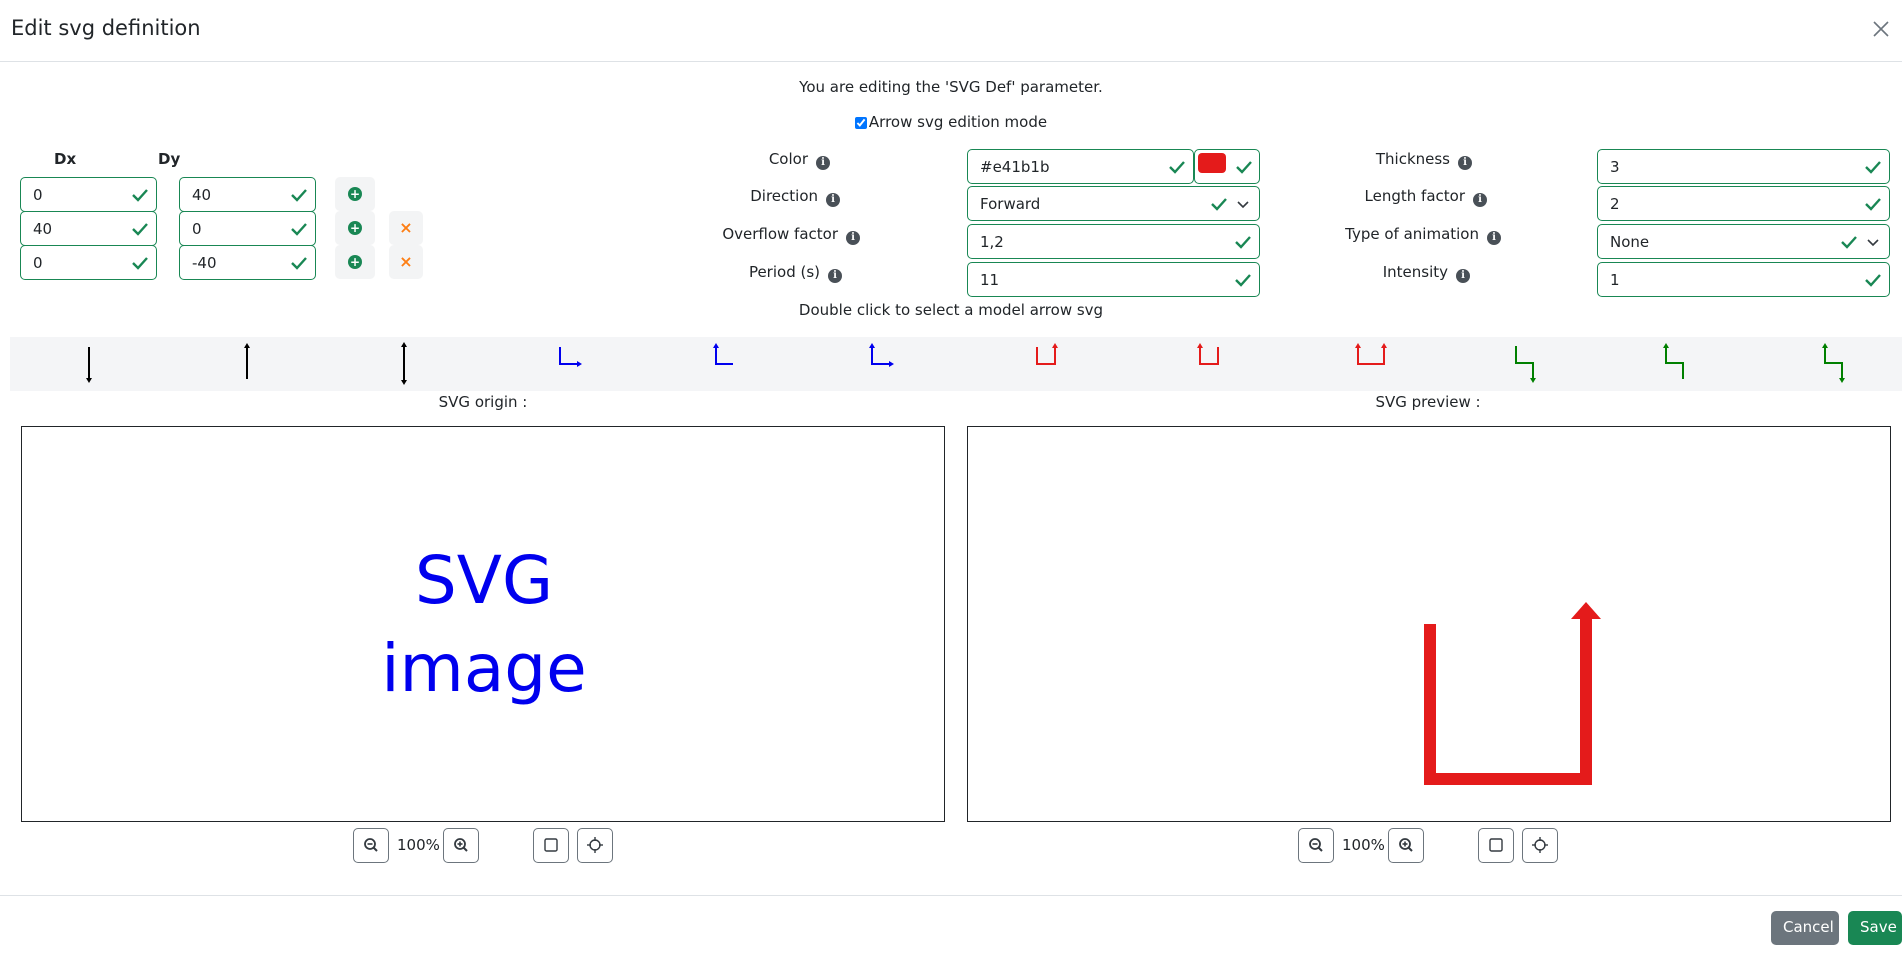 This screenshot has height=957, width=1902. I want to click on corner-right-arrow-icon, so click(570, 357).